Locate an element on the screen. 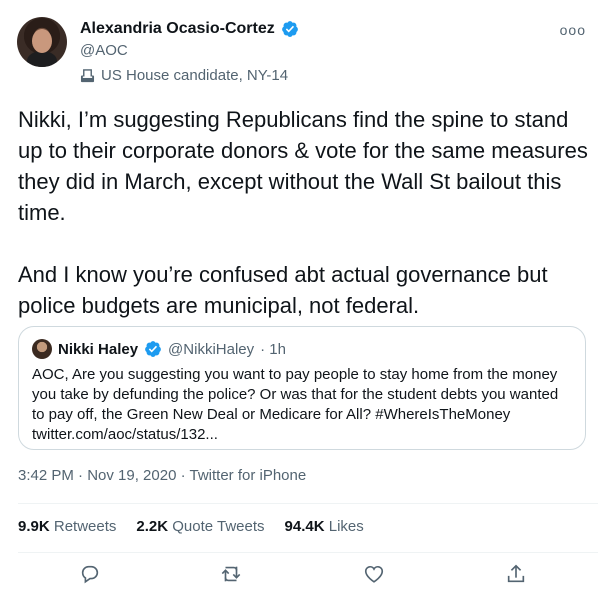 This screenshot has width=598, height=590. likes-count: 94.4K is located at coordinates (304, 526).